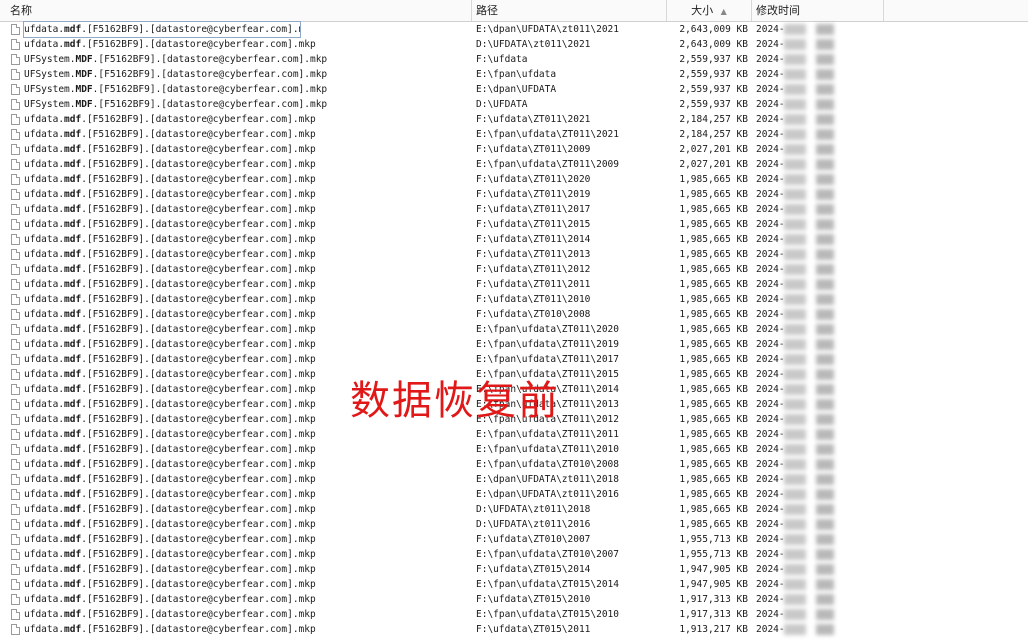  I want to click on column-size-header: 大小 ▲, so click(709, 10).